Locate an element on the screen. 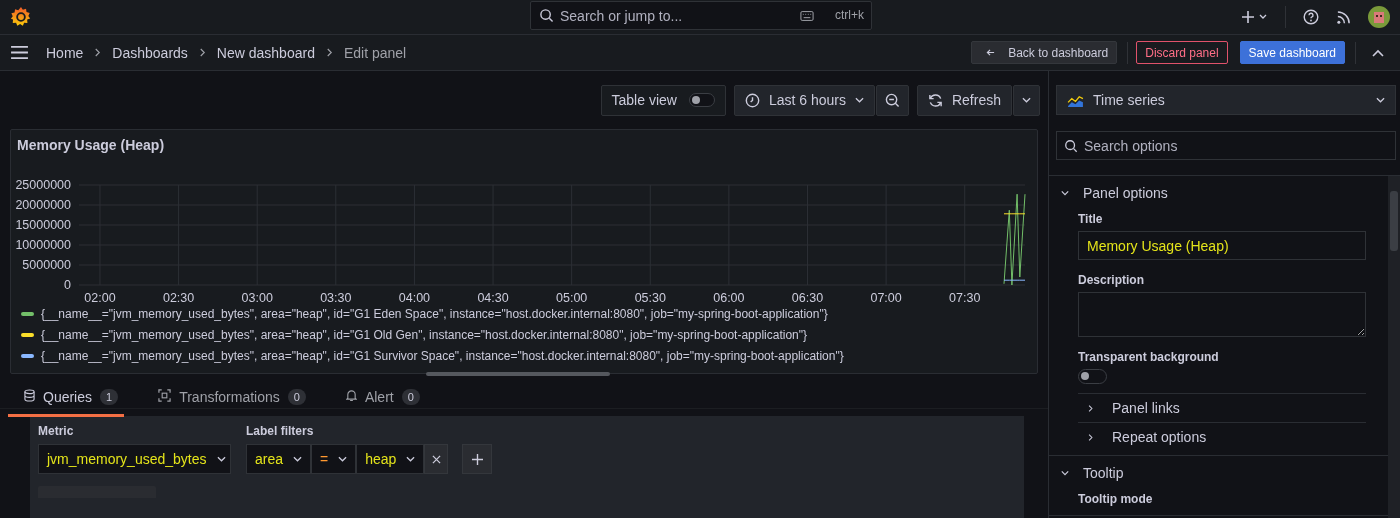  field-label: Transparent background is located at coordinates (1149, 357).